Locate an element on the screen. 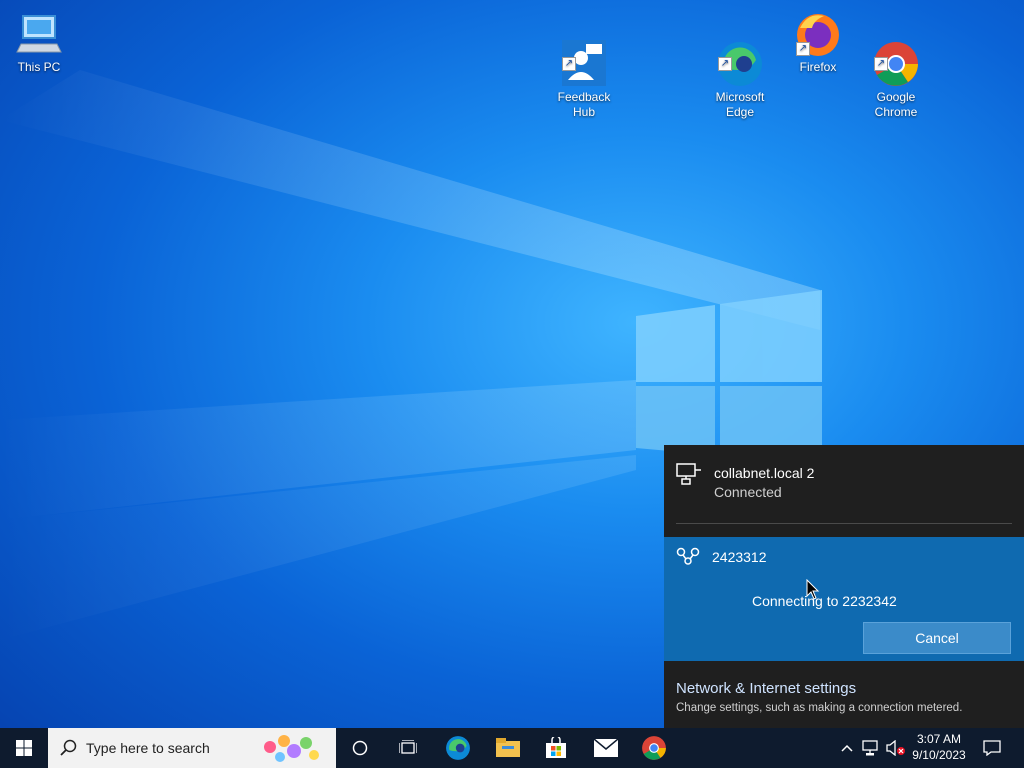  network-name: collabnet.local 2 is located at coordinates (764, 473).